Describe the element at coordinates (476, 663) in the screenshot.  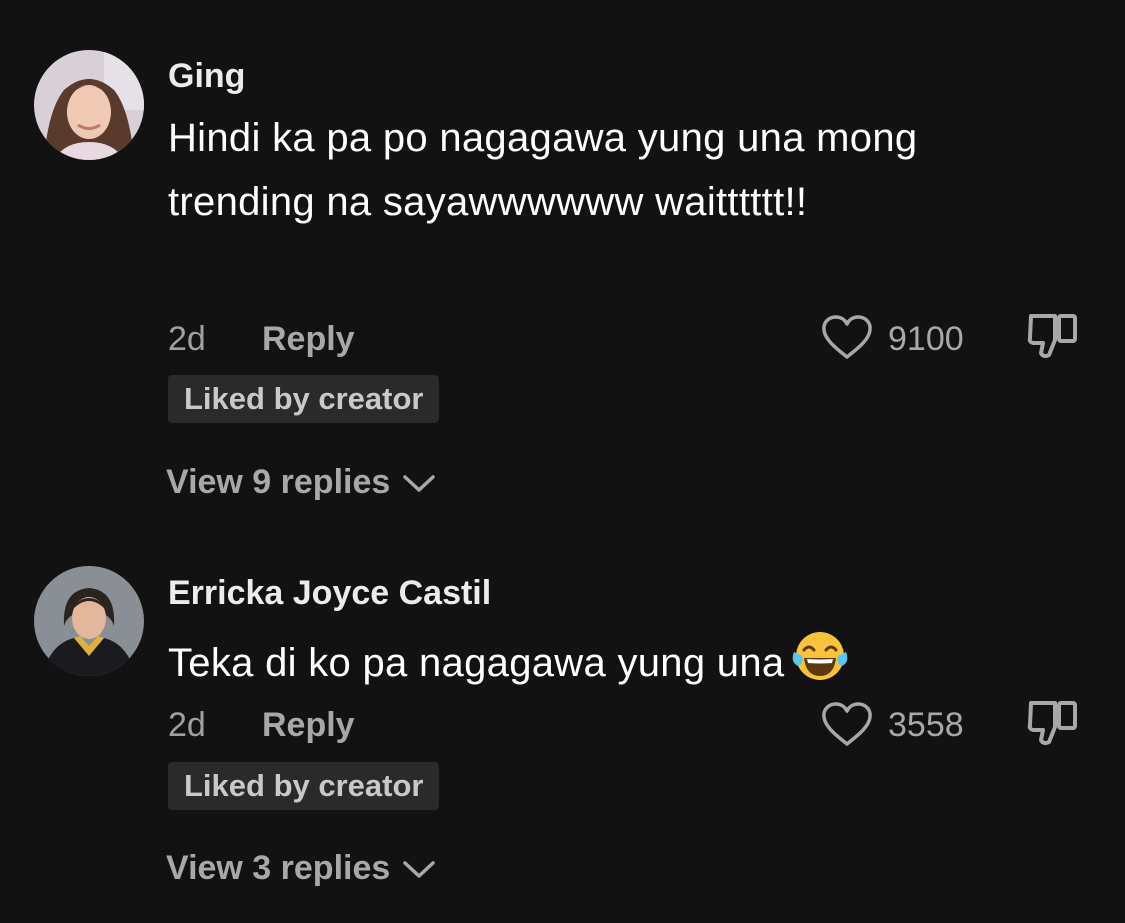
I see `comment-text-body: Teka di ko pa nagagawa yung una` at that location.